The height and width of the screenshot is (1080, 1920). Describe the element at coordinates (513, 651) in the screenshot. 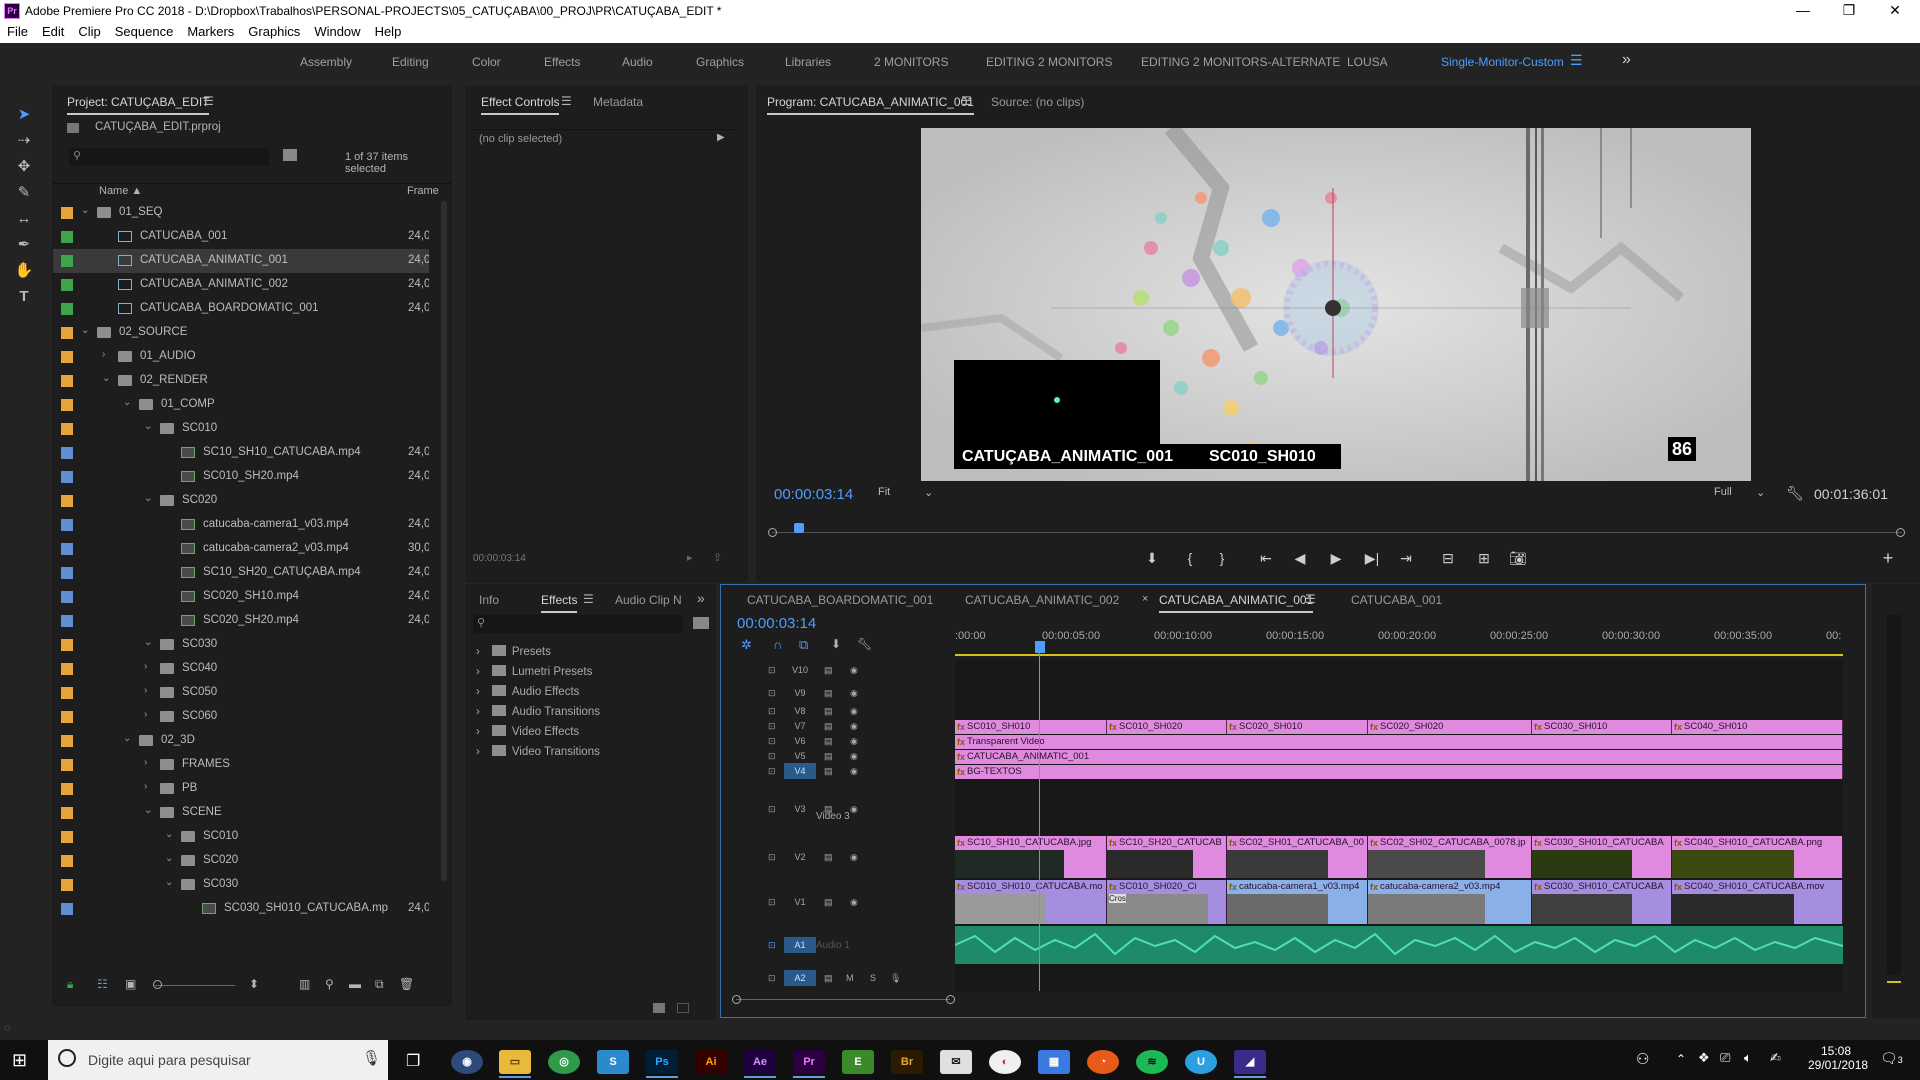

I see `effects-folder-item: › Presets` at that location.